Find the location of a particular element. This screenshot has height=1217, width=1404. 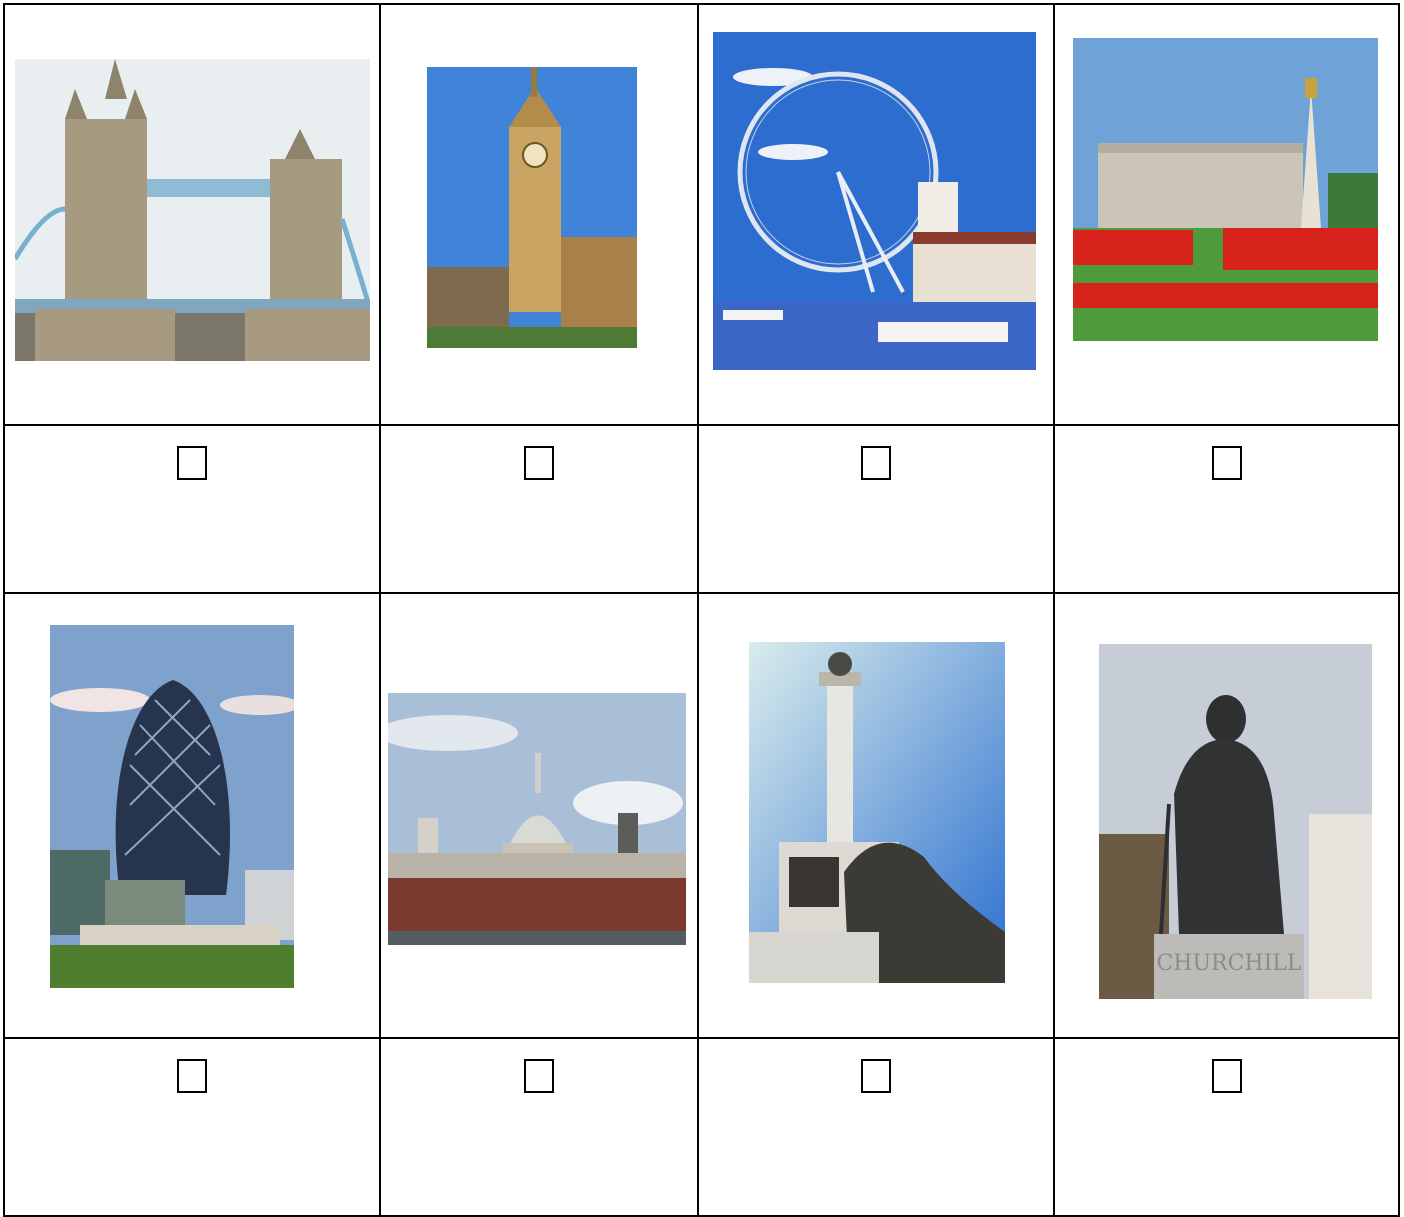

churchill-statue-photo: CHURCHILL is located at coordinates (1235, 821).